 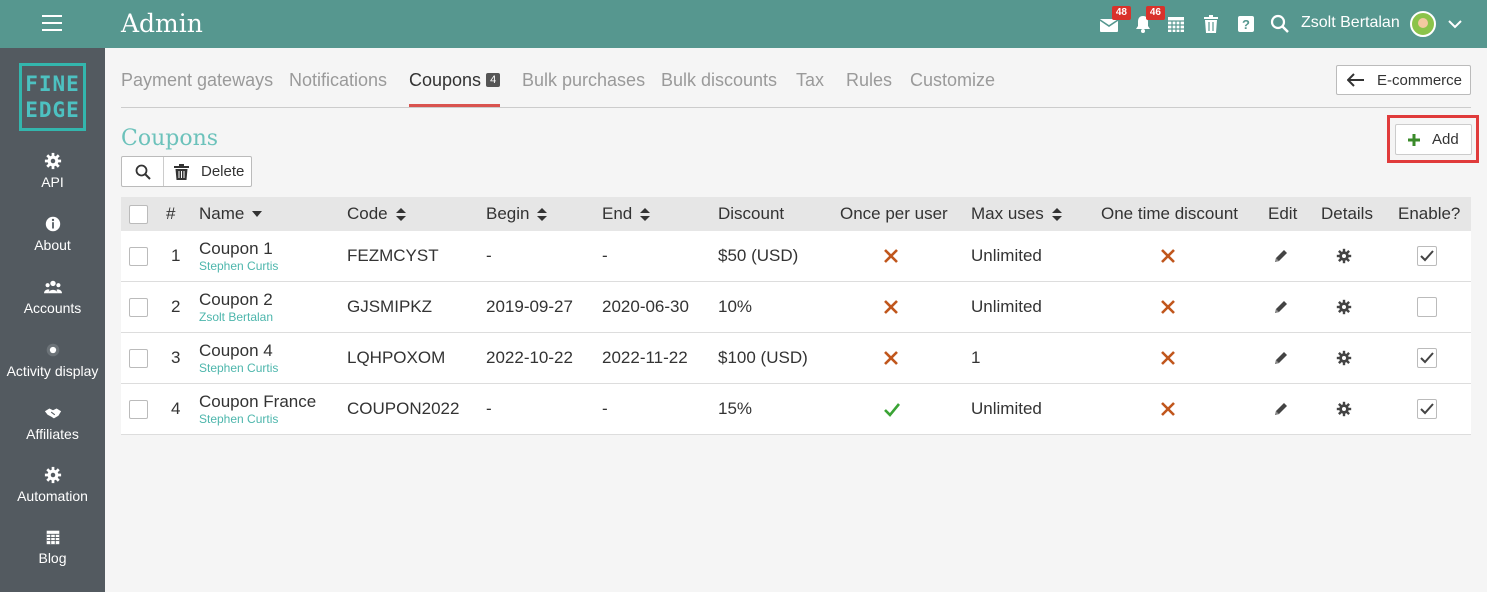 What do you see at coordinates (170, 138) in the screenshot?
I see `page-title: Coupons` at bounding box center [170, 138].